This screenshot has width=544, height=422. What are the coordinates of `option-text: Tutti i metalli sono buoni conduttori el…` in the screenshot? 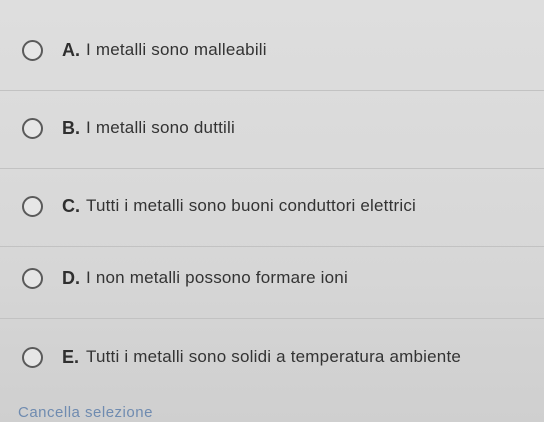 It's located at (251, 205).